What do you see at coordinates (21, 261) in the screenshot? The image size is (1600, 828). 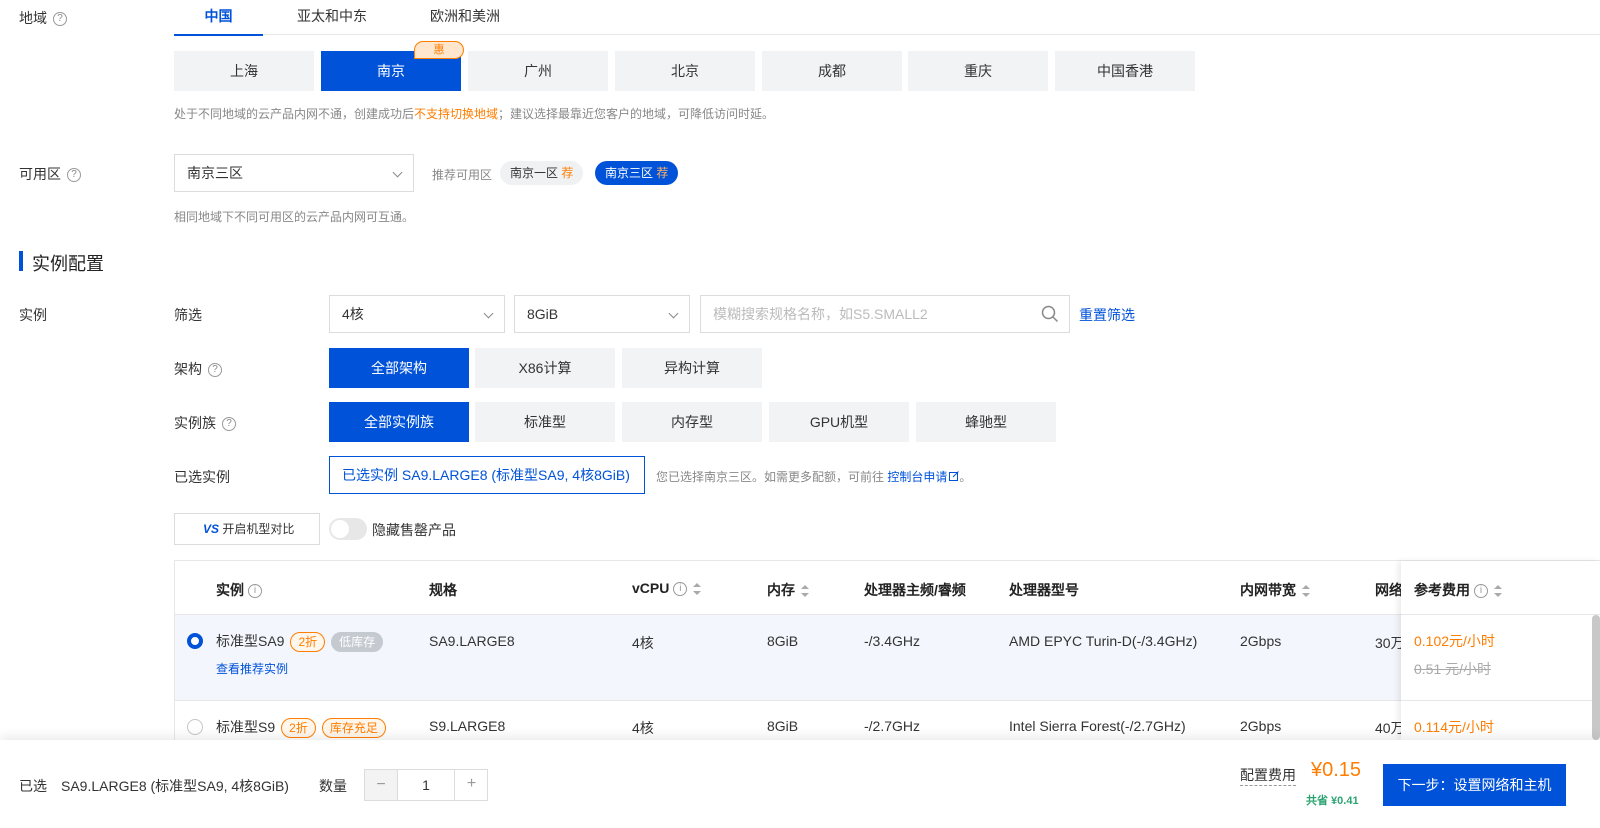 I see `section-marker` at bounding box center [21, 261].